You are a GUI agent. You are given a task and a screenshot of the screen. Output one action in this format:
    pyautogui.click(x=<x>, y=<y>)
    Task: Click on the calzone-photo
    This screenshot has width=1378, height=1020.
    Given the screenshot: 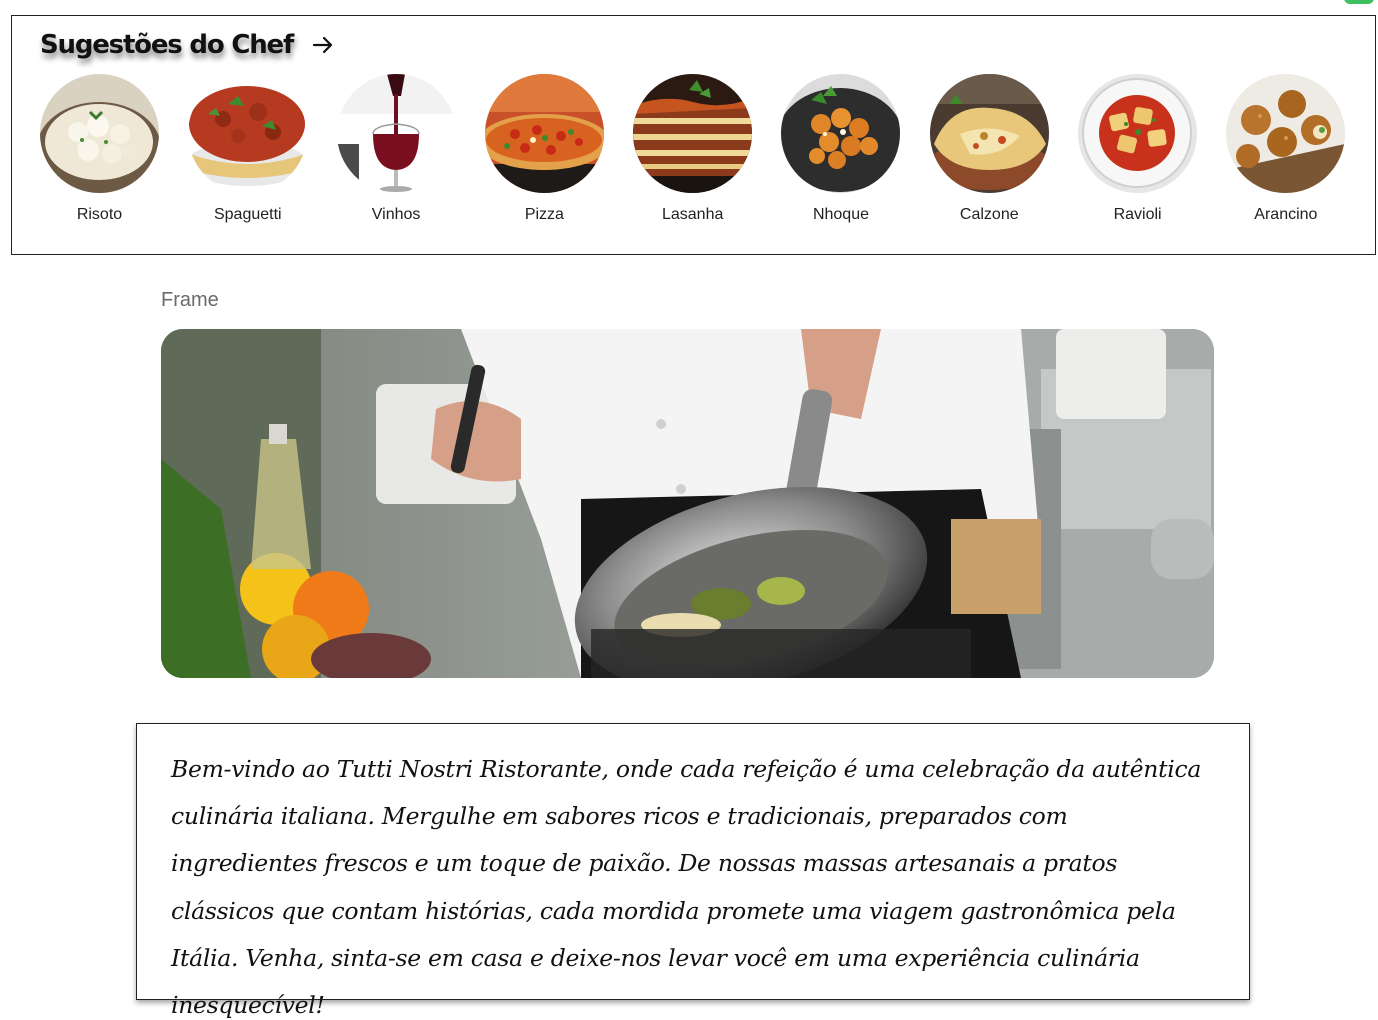 What is the action you would take?
    pyautogui.click(x=989, y=133)
    